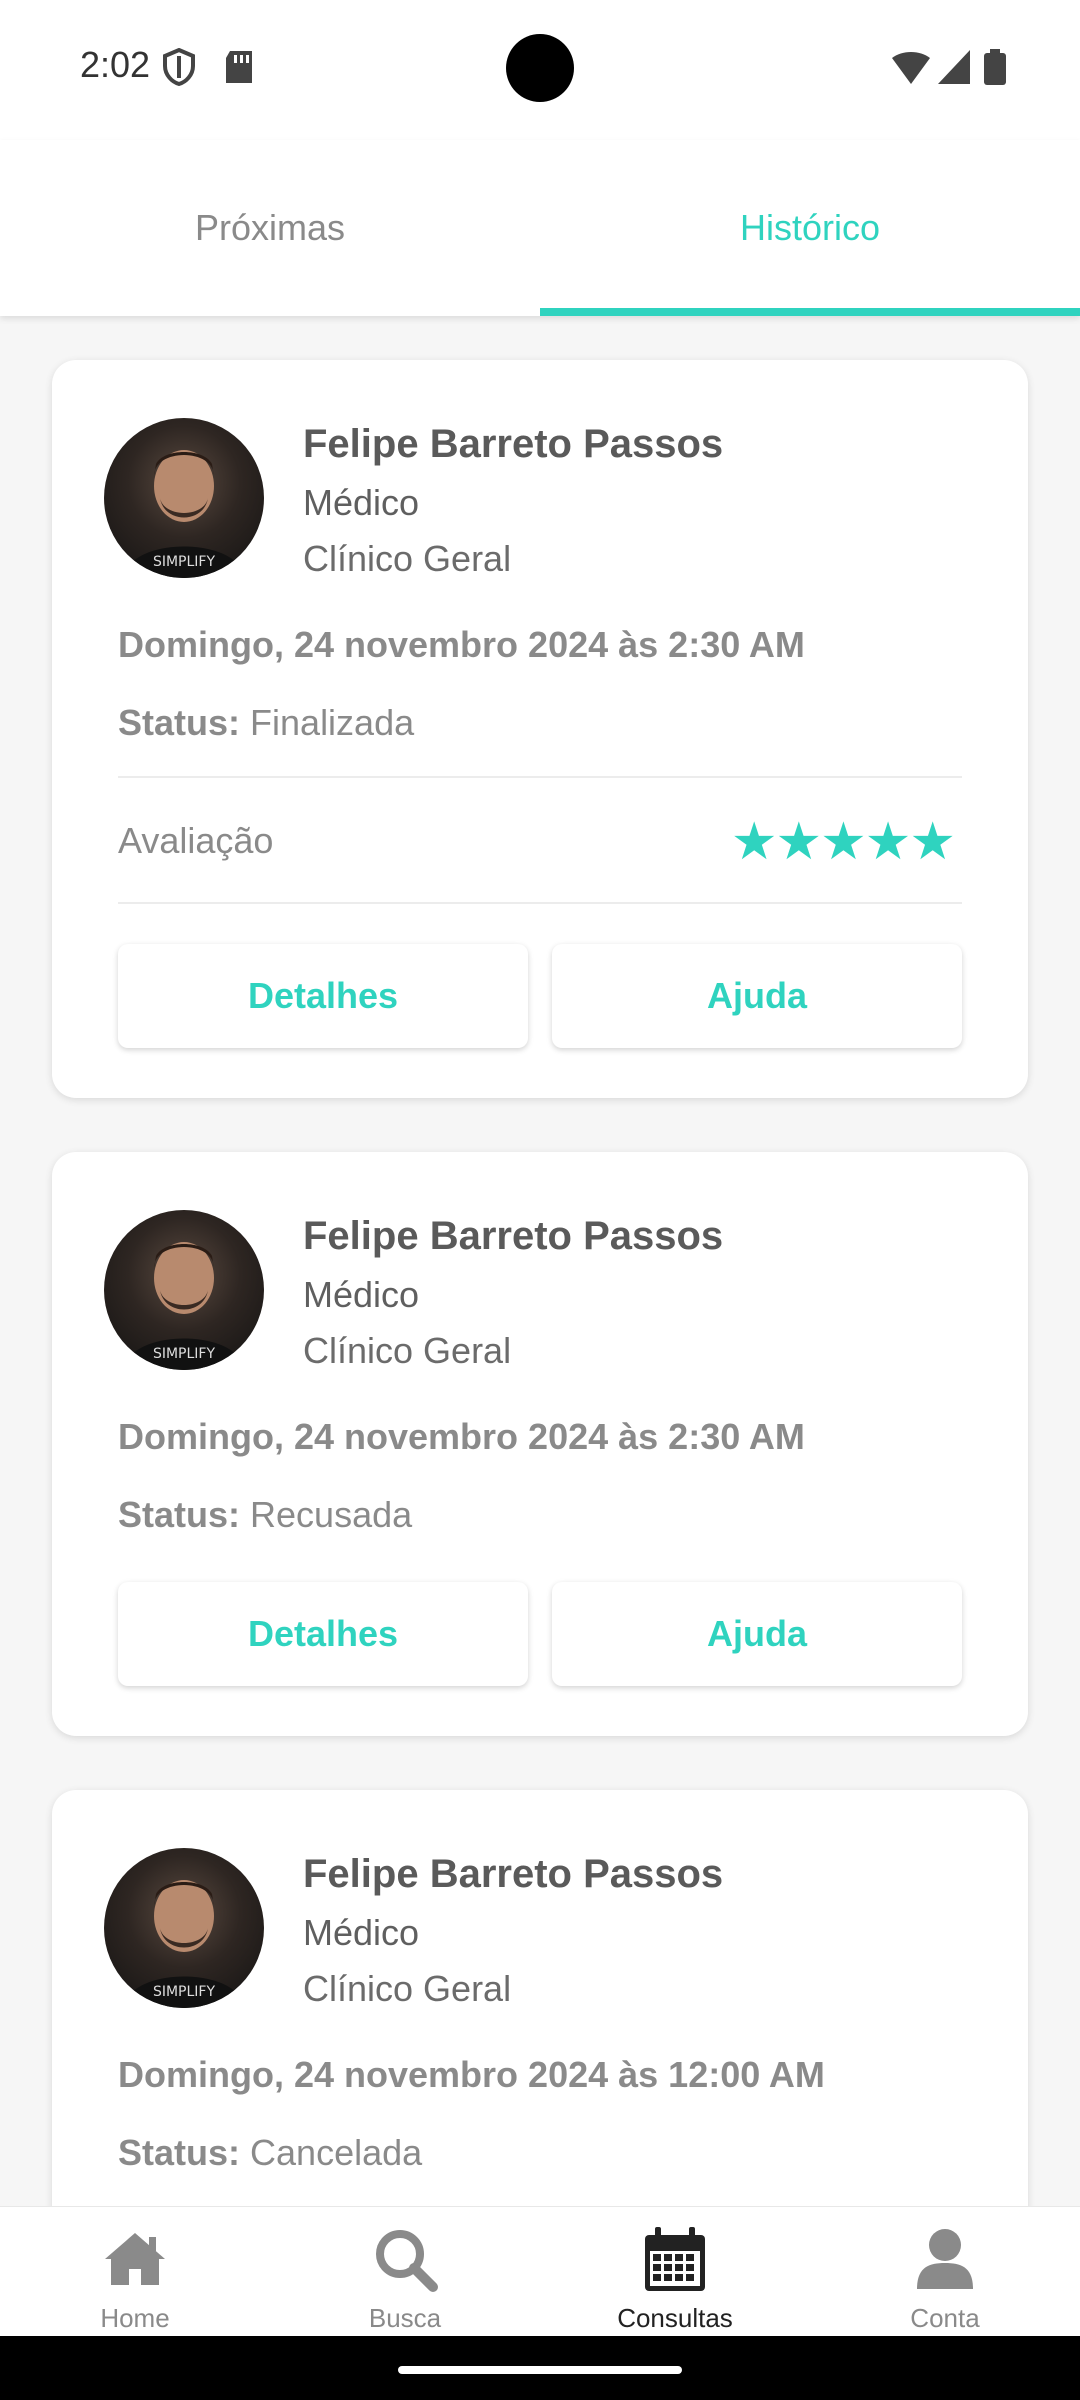  What do you see at coordinates (995, 67) in the screenshot?
I see `battery-icon` at bounding box center [995, 67].